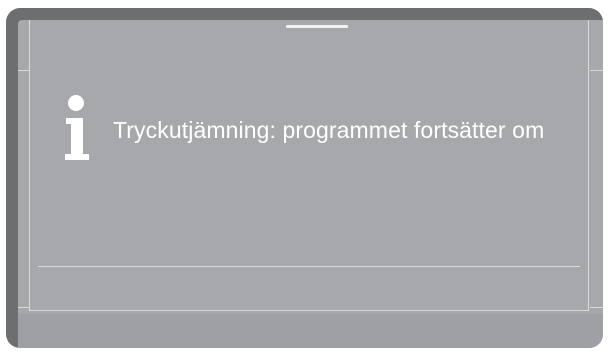  What do you see at coordinates (329, 130) in the screenshot?
I see `status-message: Tryckutjämning: programmet fortsätter om` at bounding box center [329, 130].